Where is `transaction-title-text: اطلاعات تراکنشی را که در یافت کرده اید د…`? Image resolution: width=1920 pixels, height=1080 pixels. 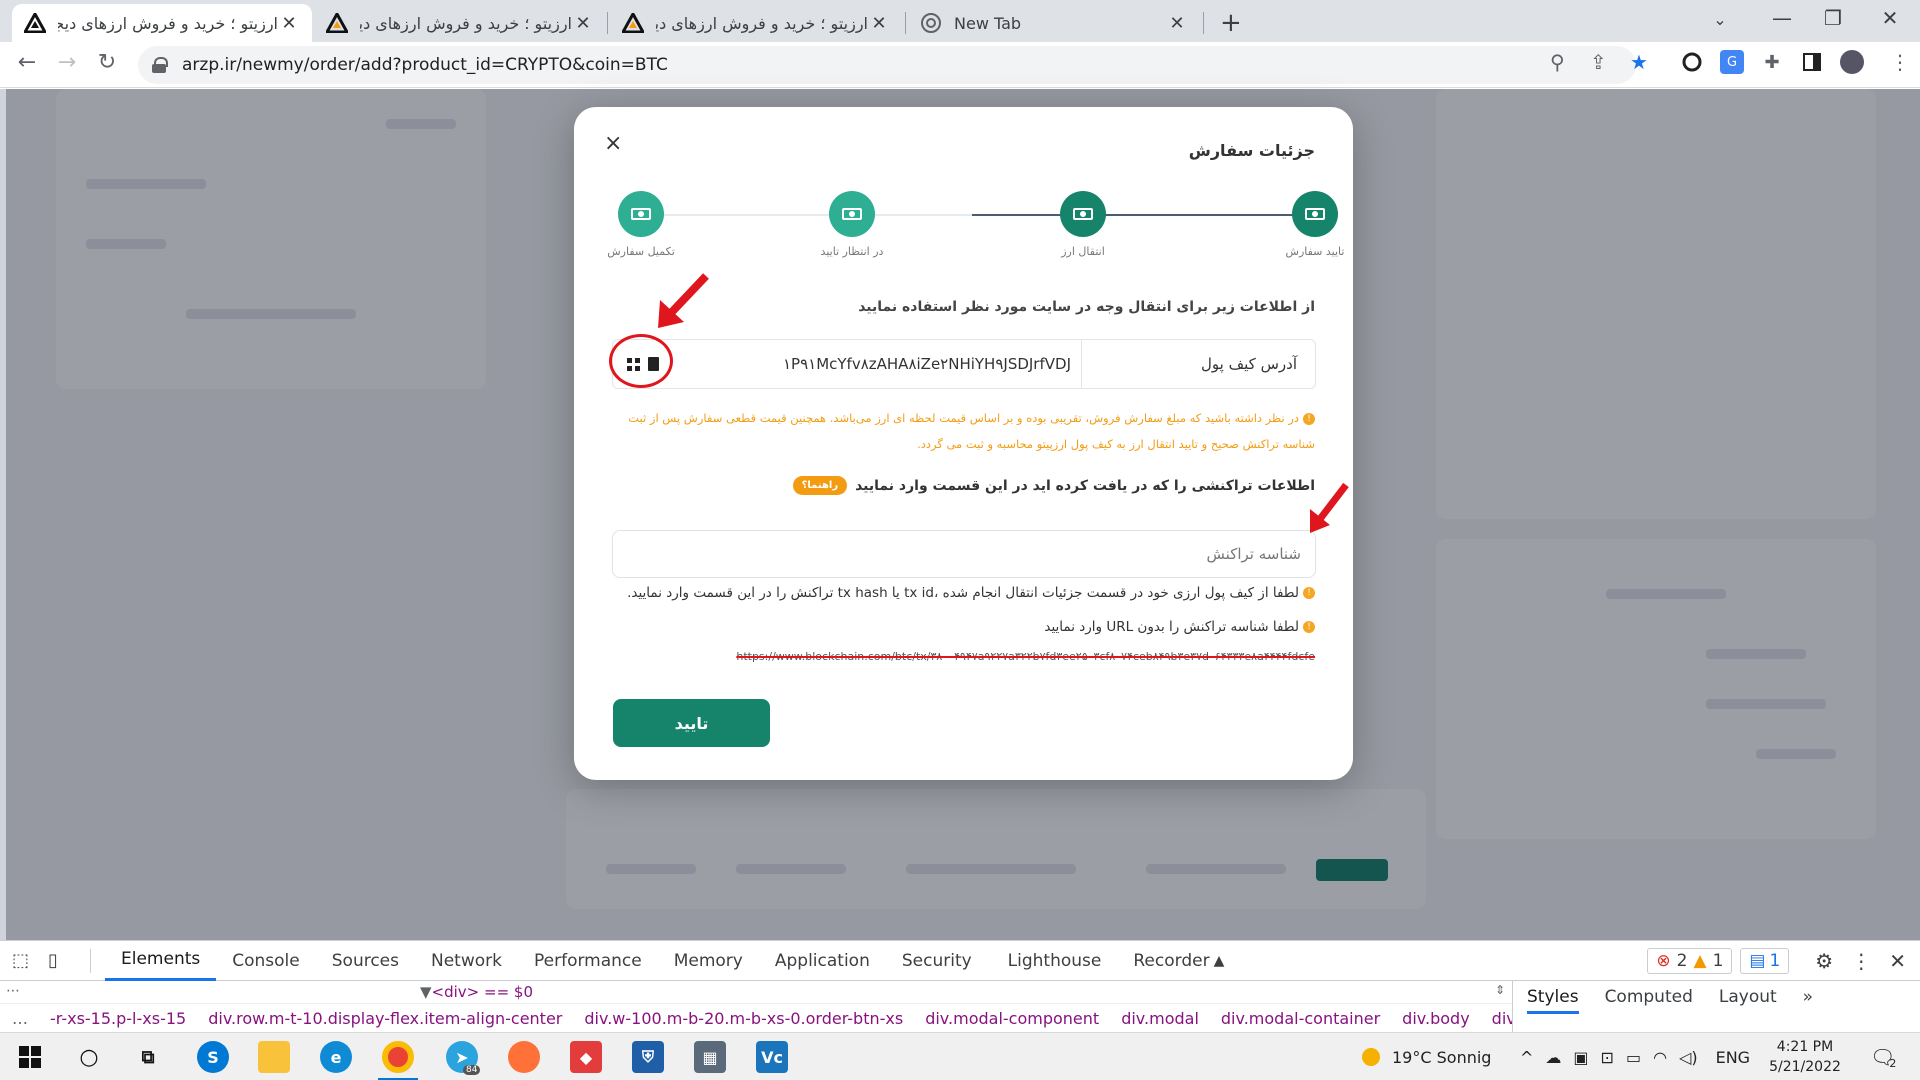
transaction-title-text: اطلاعات تراکنشی را که در یافت کرده اید د… is located at coordinates (1085, 485).